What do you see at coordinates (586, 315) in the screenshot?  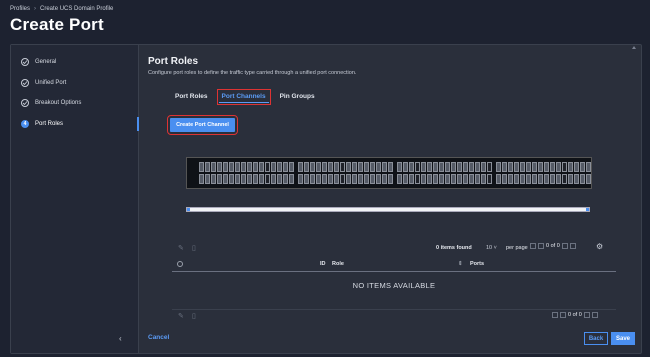 I see `next-page-button` at bounding box center [586, 315].